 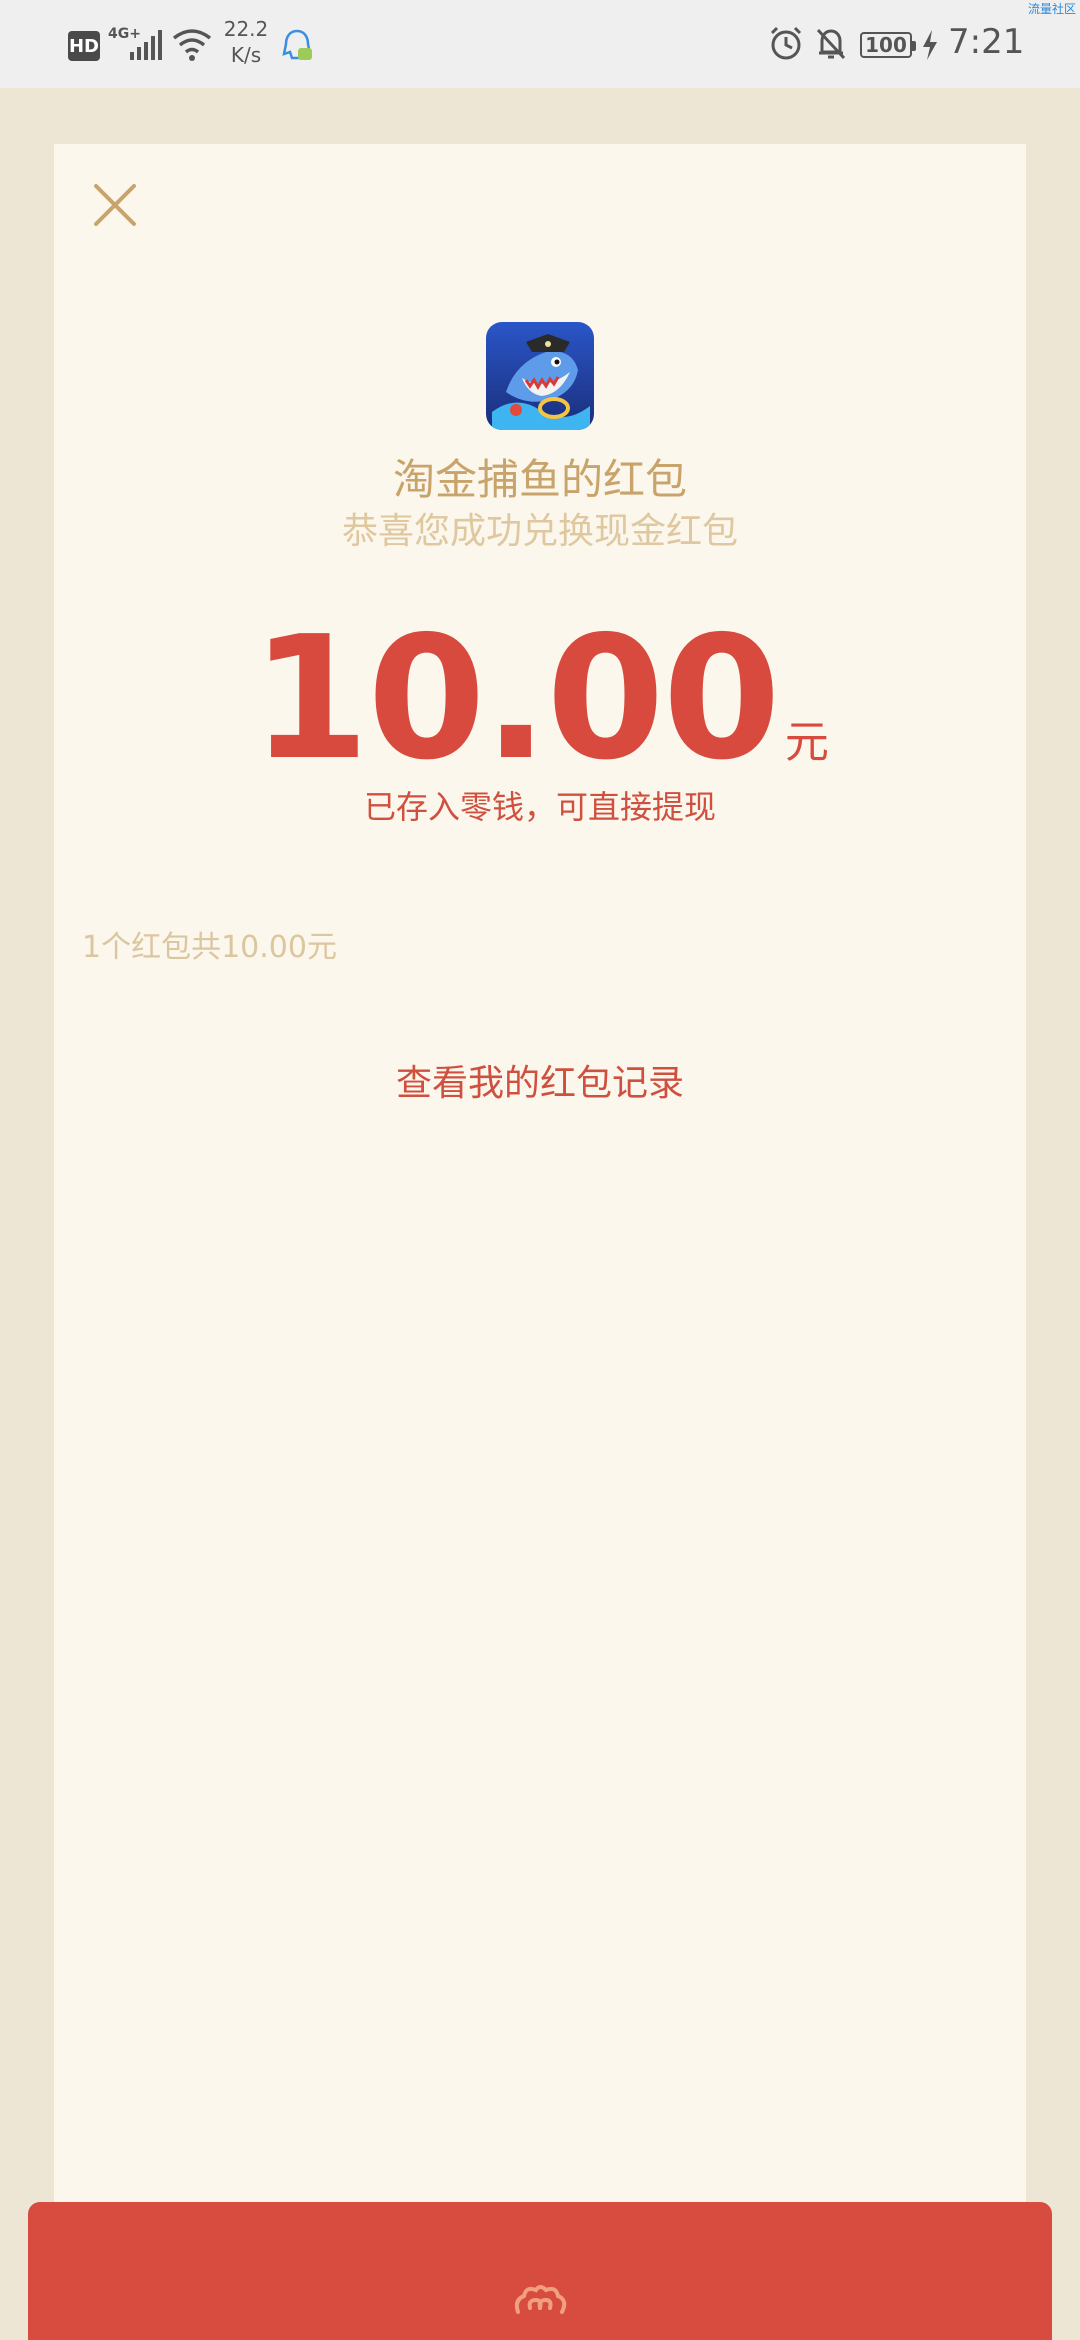 I want to click on packet-summary: 1个红包共10.00元, so click(x=209, y=947).